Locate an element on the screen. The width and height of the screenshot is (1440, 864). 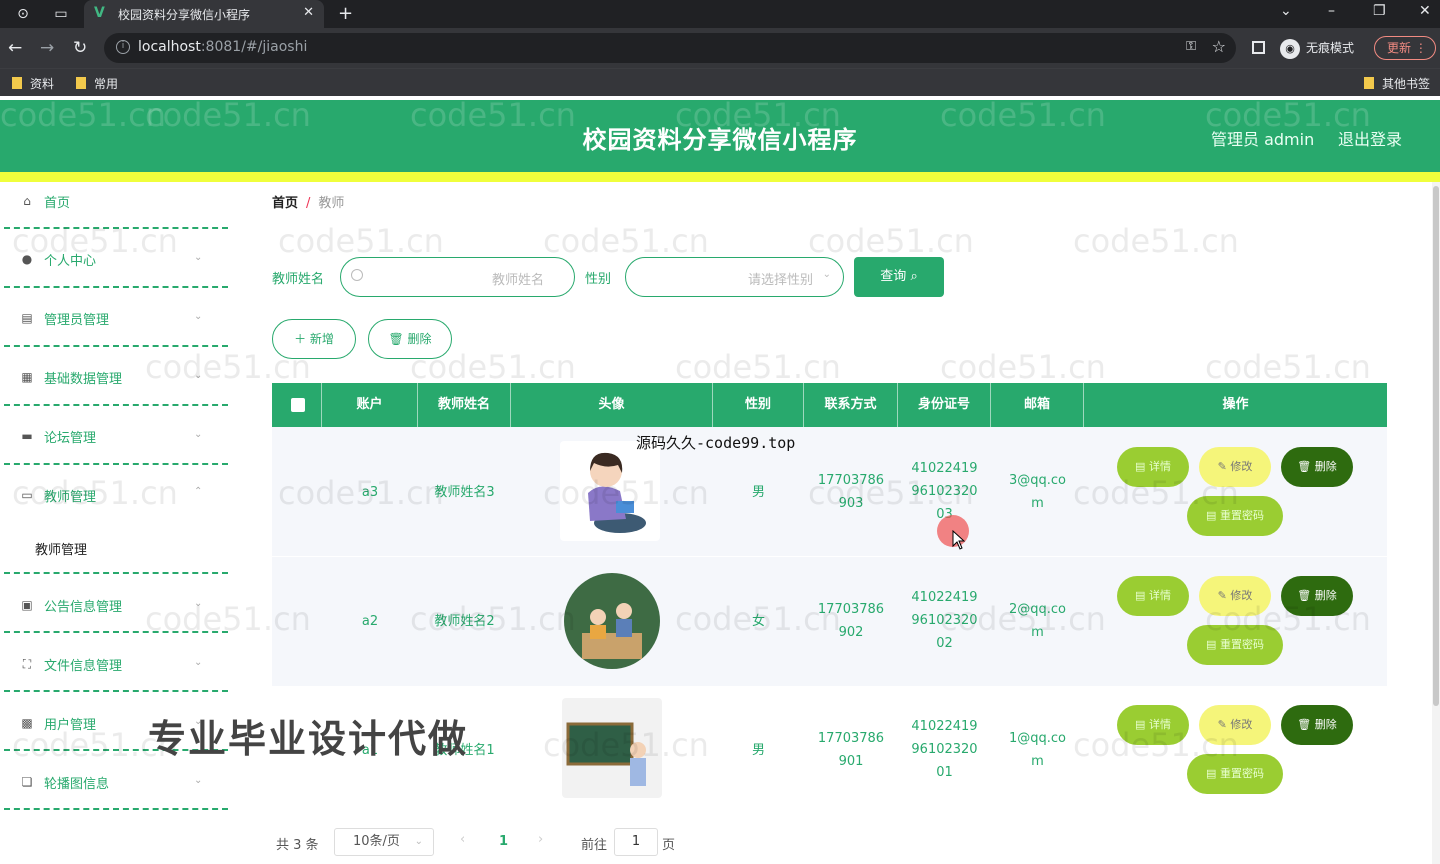
frame-icon: ⛶ is located at coordinates (27, 664).